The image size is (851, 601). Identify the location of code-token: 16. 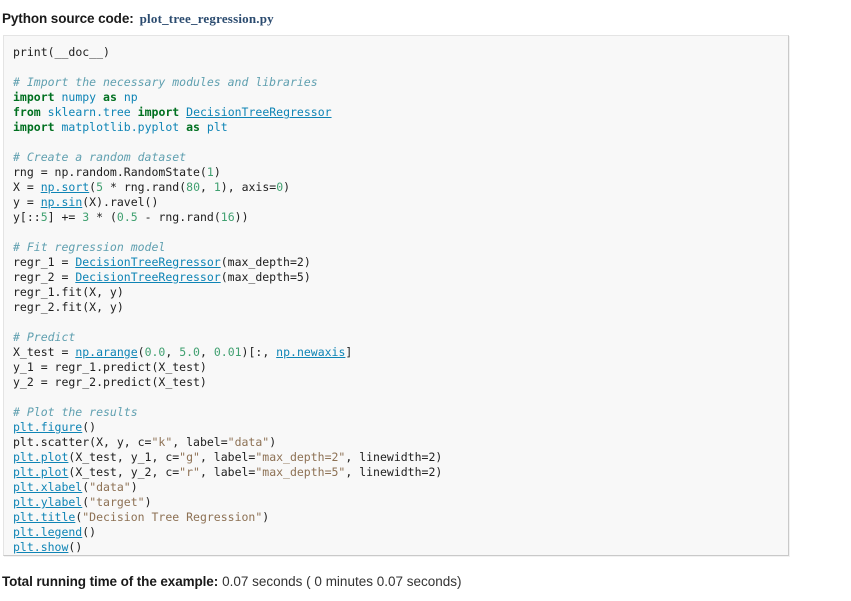
(227, 217).